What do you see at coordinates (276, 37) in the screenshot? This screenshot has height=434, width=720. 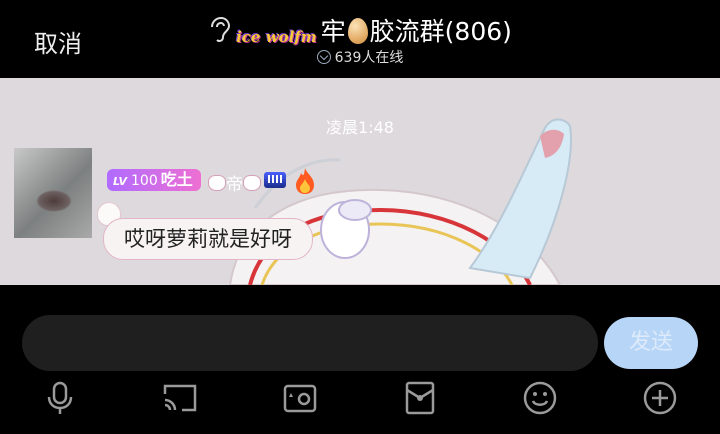 I see `group-logo: ice wolfm` at bounding box center [276, 37].